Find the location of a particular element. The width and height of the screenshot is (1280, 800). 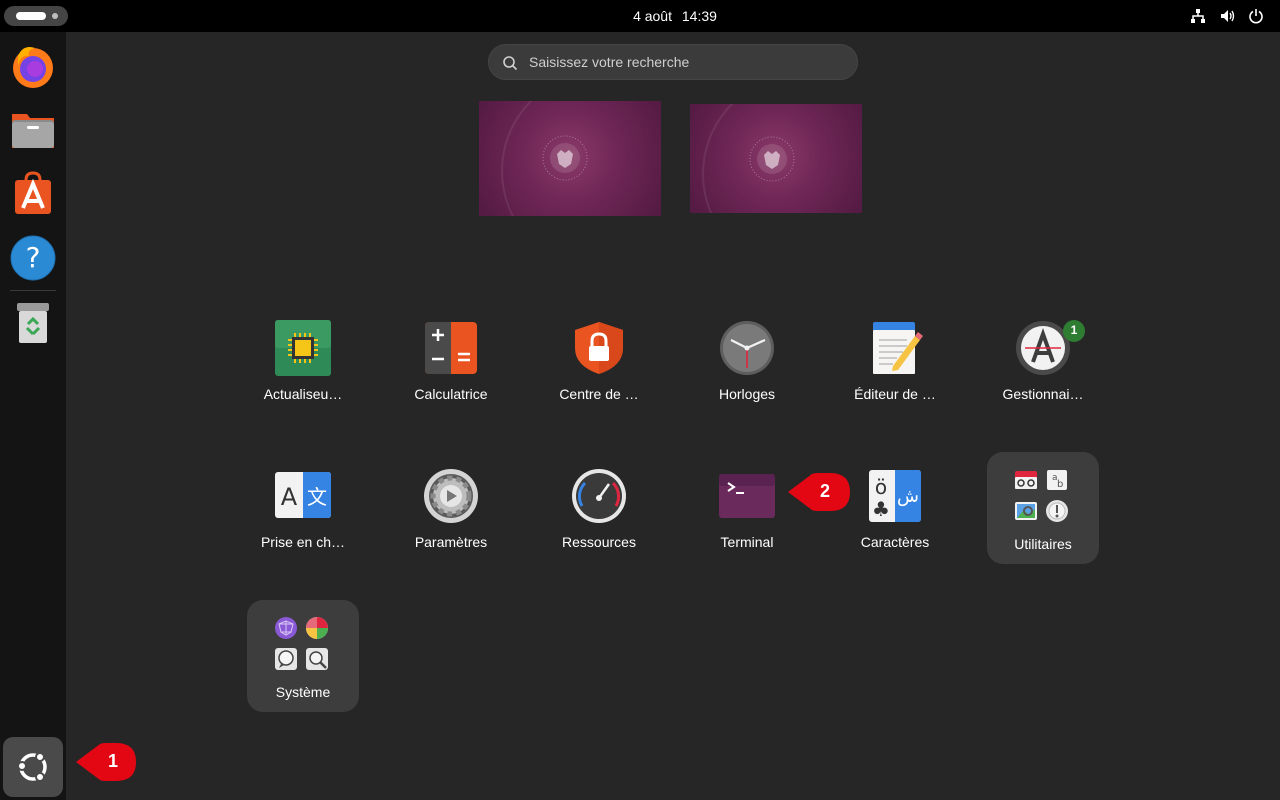

app-calculator: Calculatrice is located at coordinates (451, 357).